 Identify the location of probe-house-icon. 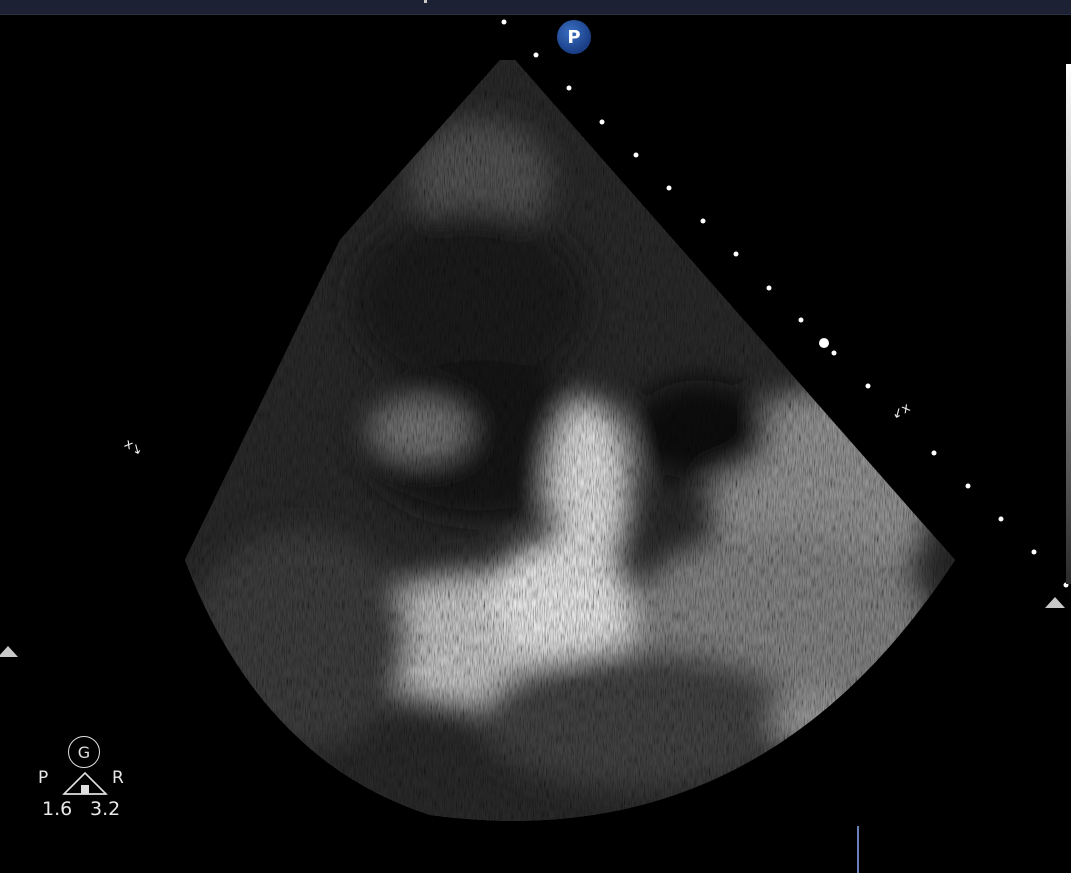
(85, 783).